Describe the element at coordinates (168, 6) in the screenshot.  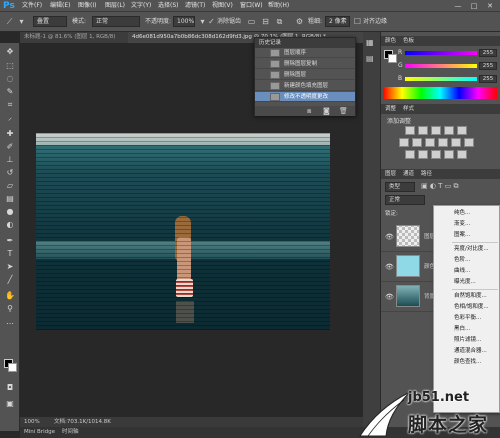
I see `menu-select: 选择(S)` at that location.